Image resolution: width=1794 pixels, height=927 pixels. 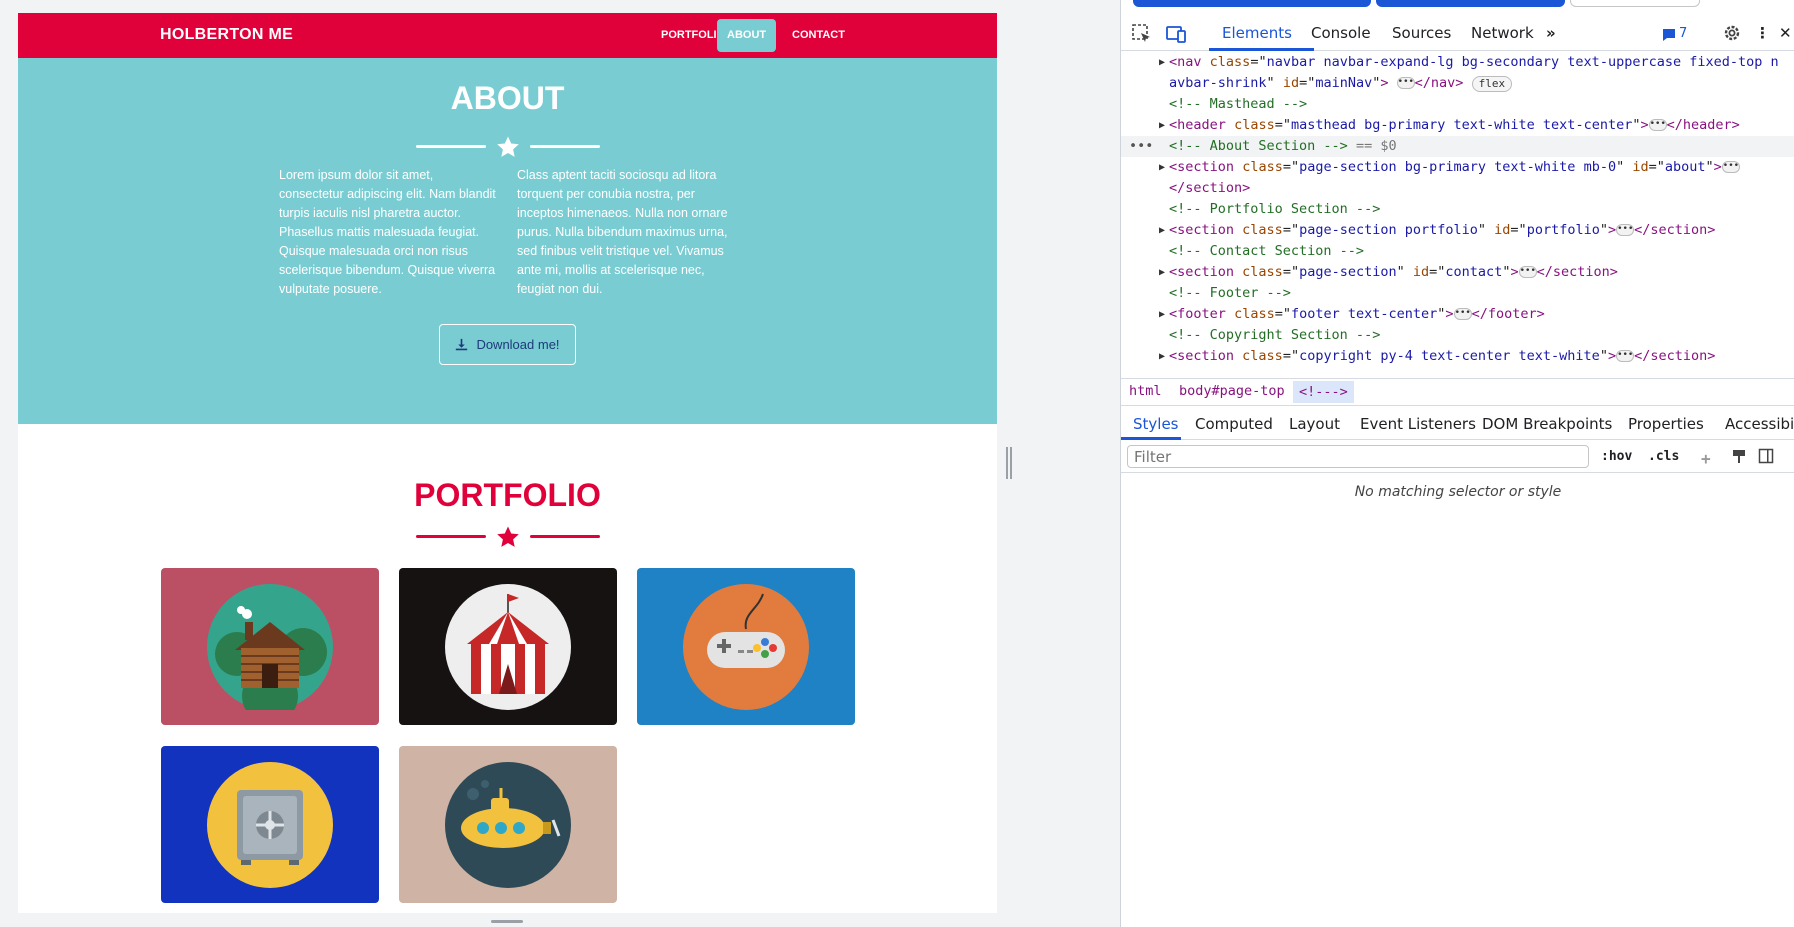 What do you see at coordinates (1261, 49) in the screenshot?
I see `active-tab-indicator` at bounding box center [1261, 49].